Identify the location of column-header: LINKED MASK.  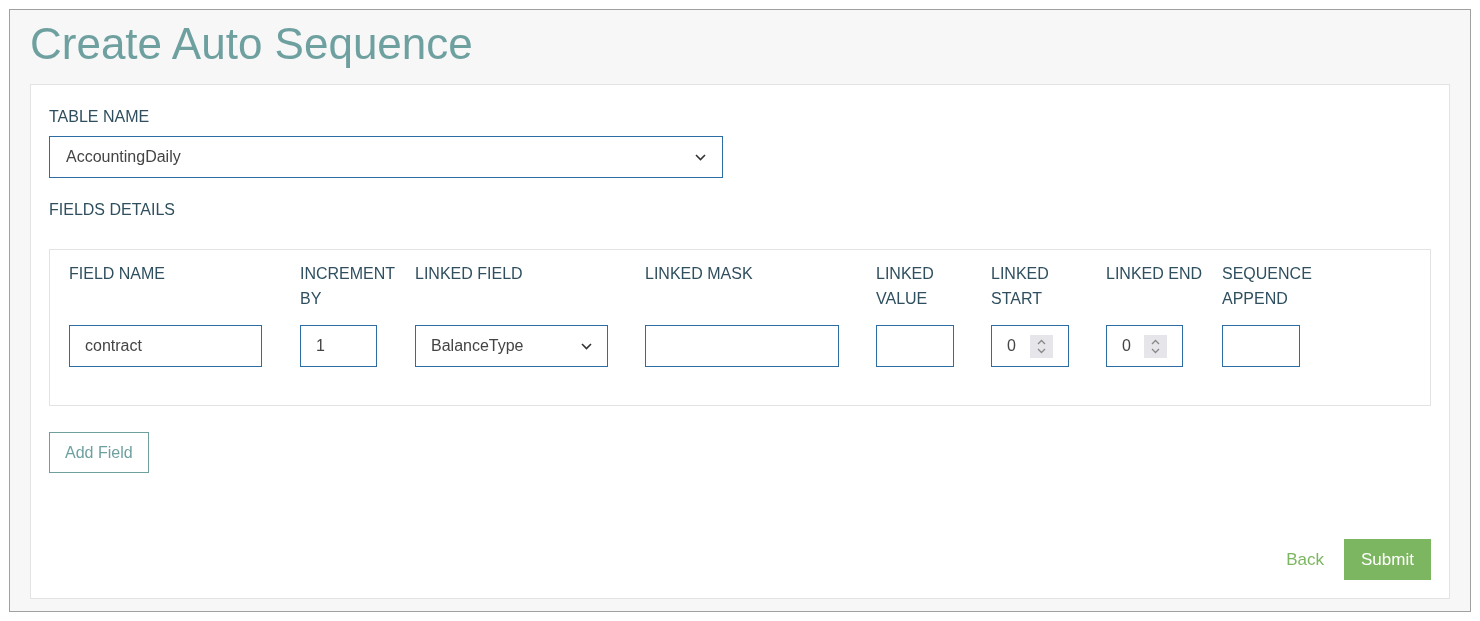
(699, 274).